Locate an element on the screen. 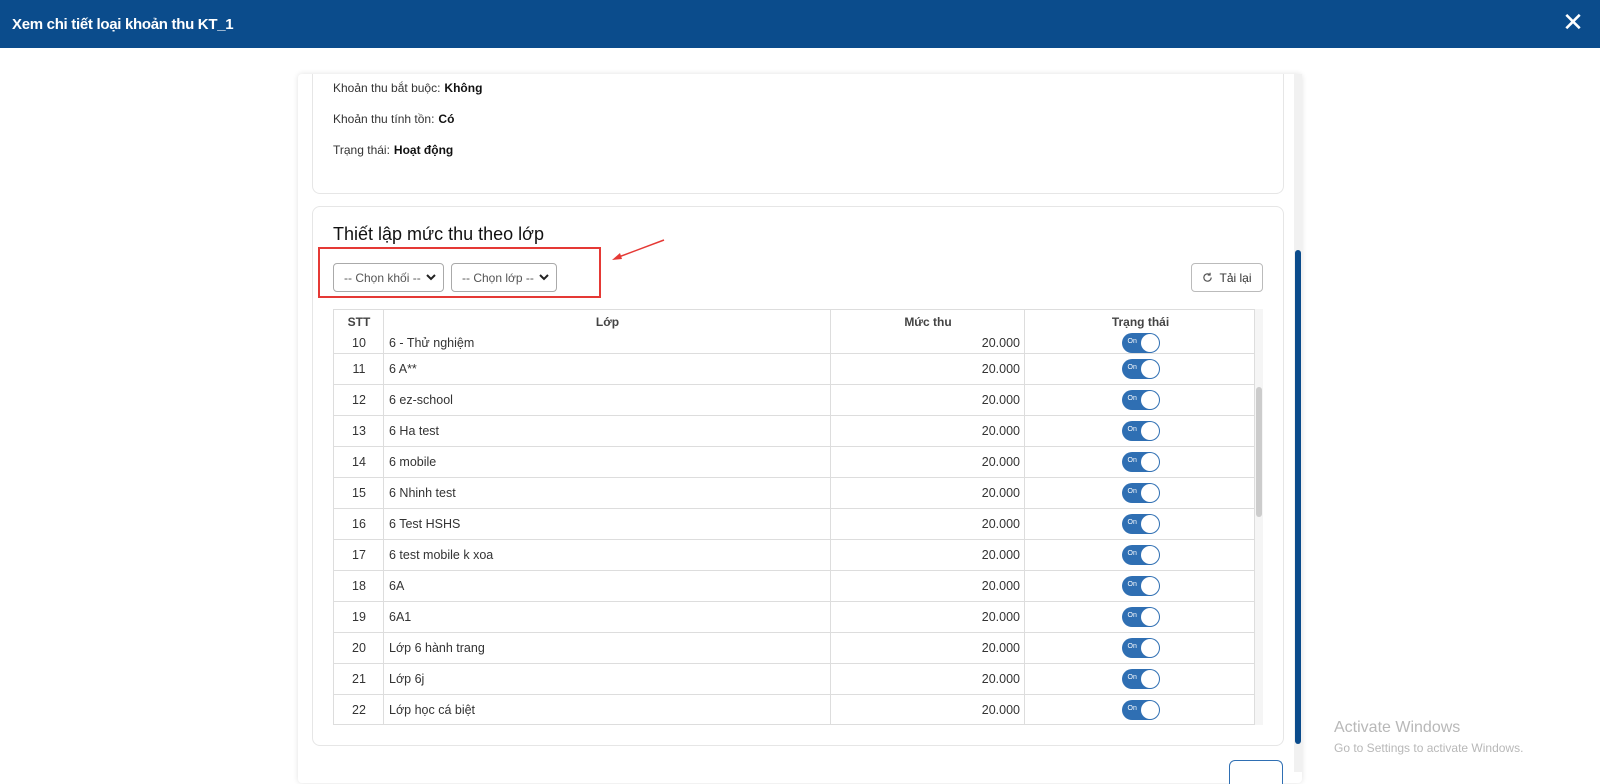  header-class: Lớp is located at coordinates (607, 322).